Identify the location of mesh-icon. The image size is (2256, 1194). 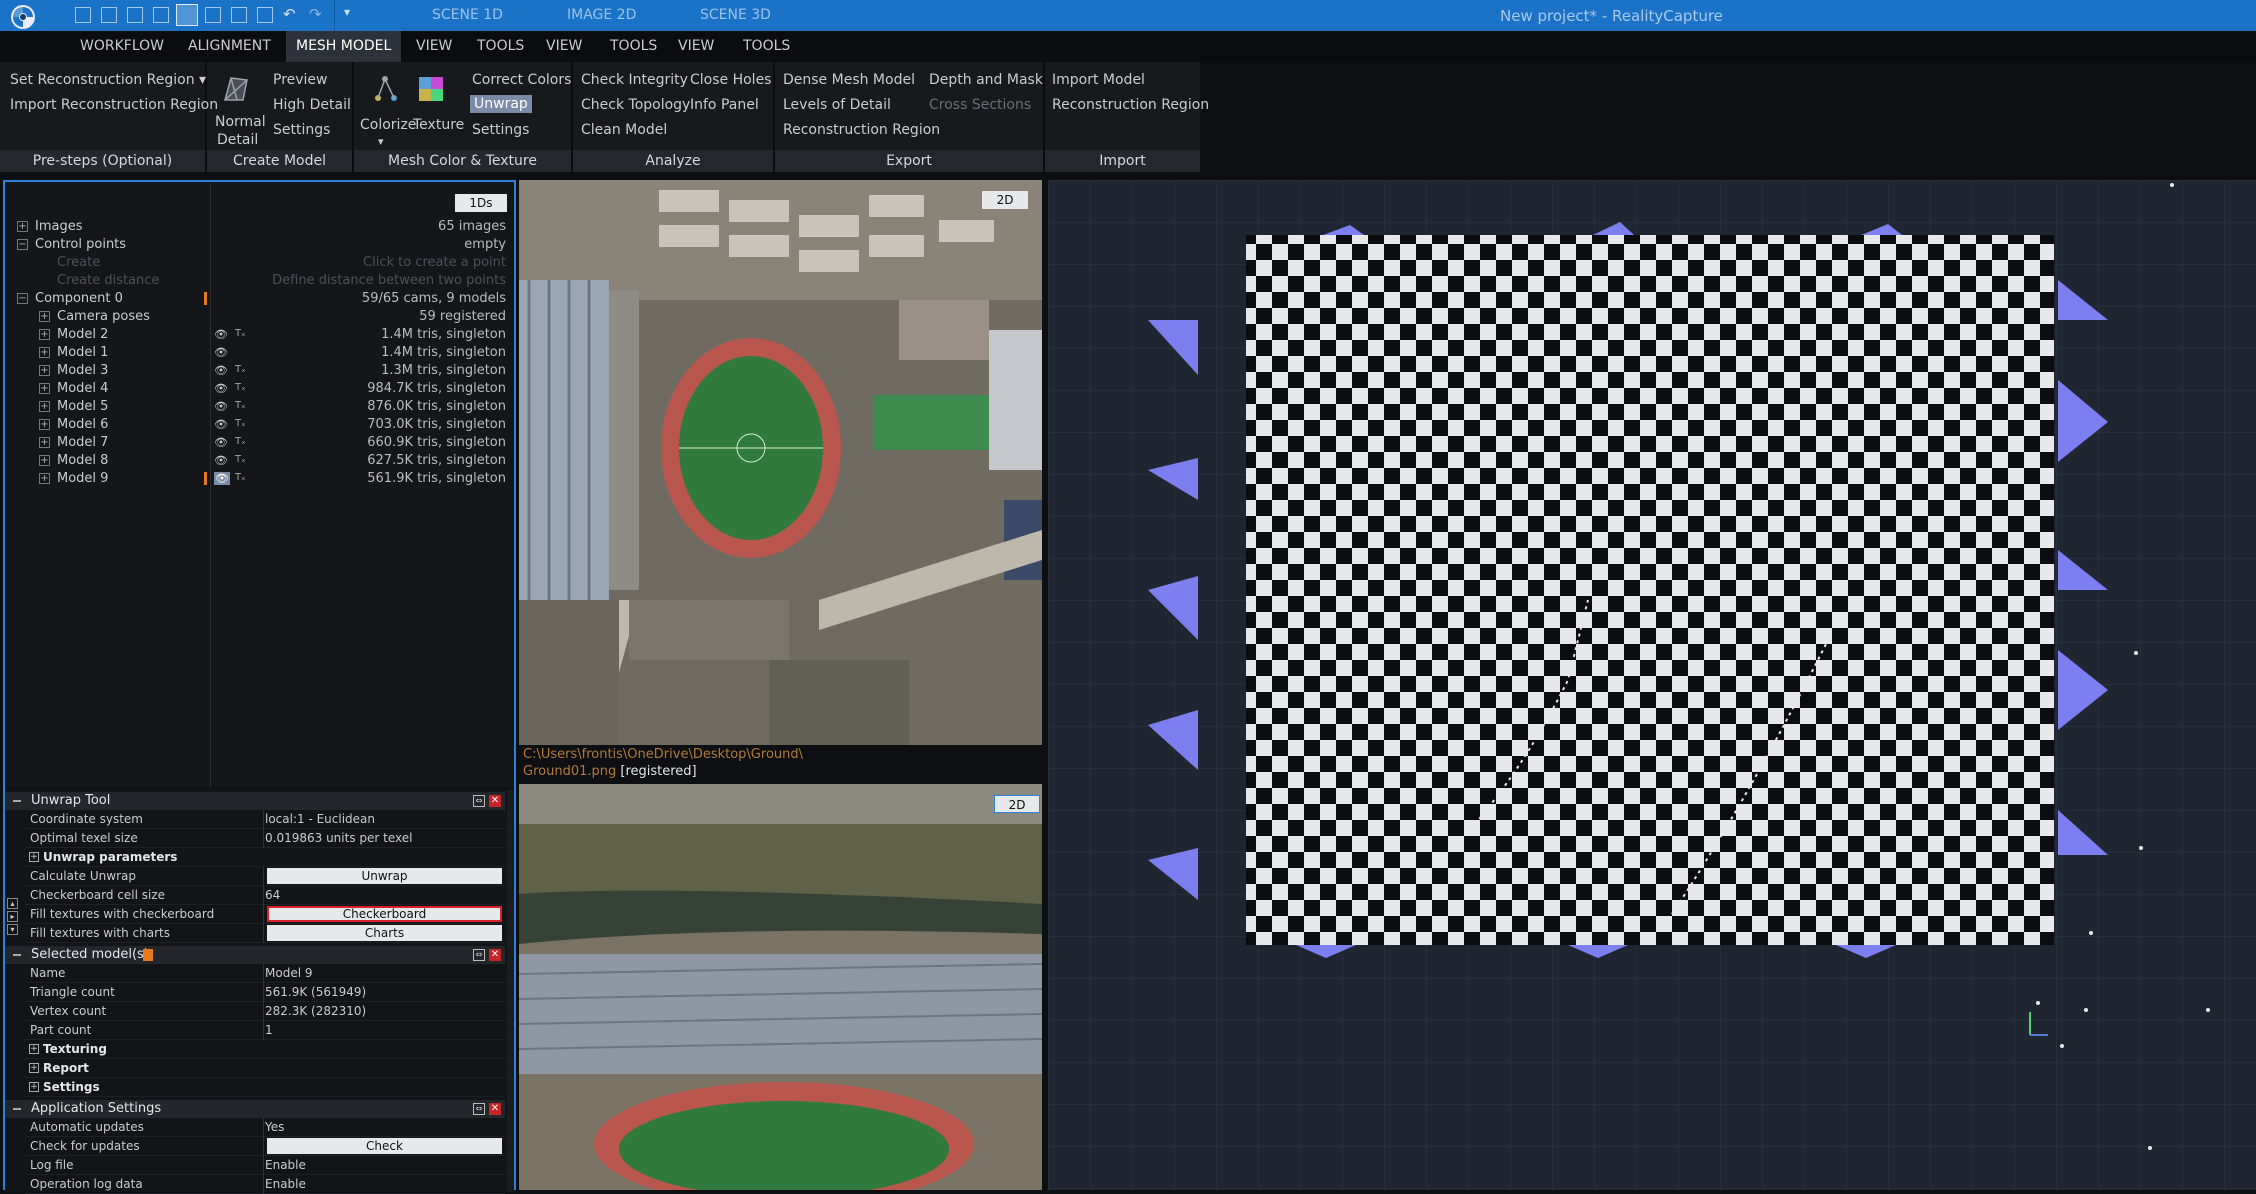
(236, 89).